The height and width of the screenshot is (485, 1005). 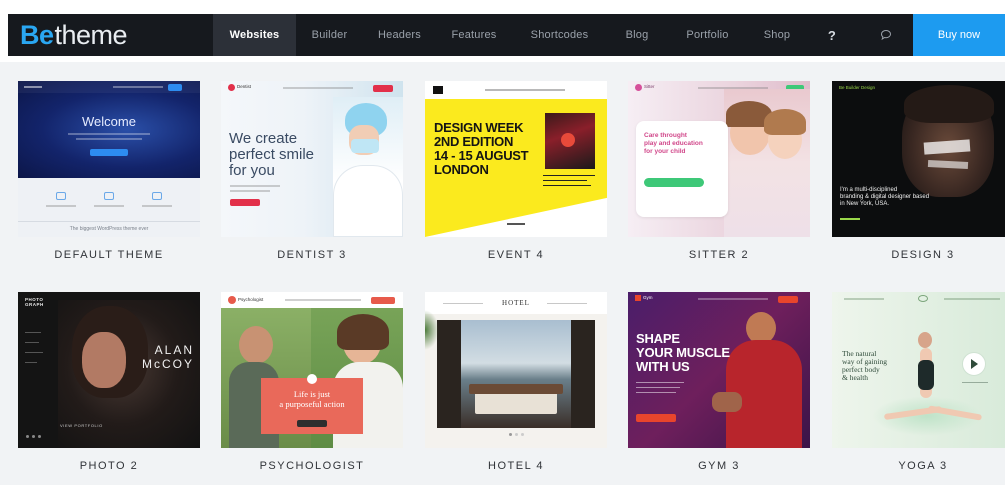 What do you see at coordinates (256, 345) in the screenshot?
I see `man-face` at bounding box center [256, 345].